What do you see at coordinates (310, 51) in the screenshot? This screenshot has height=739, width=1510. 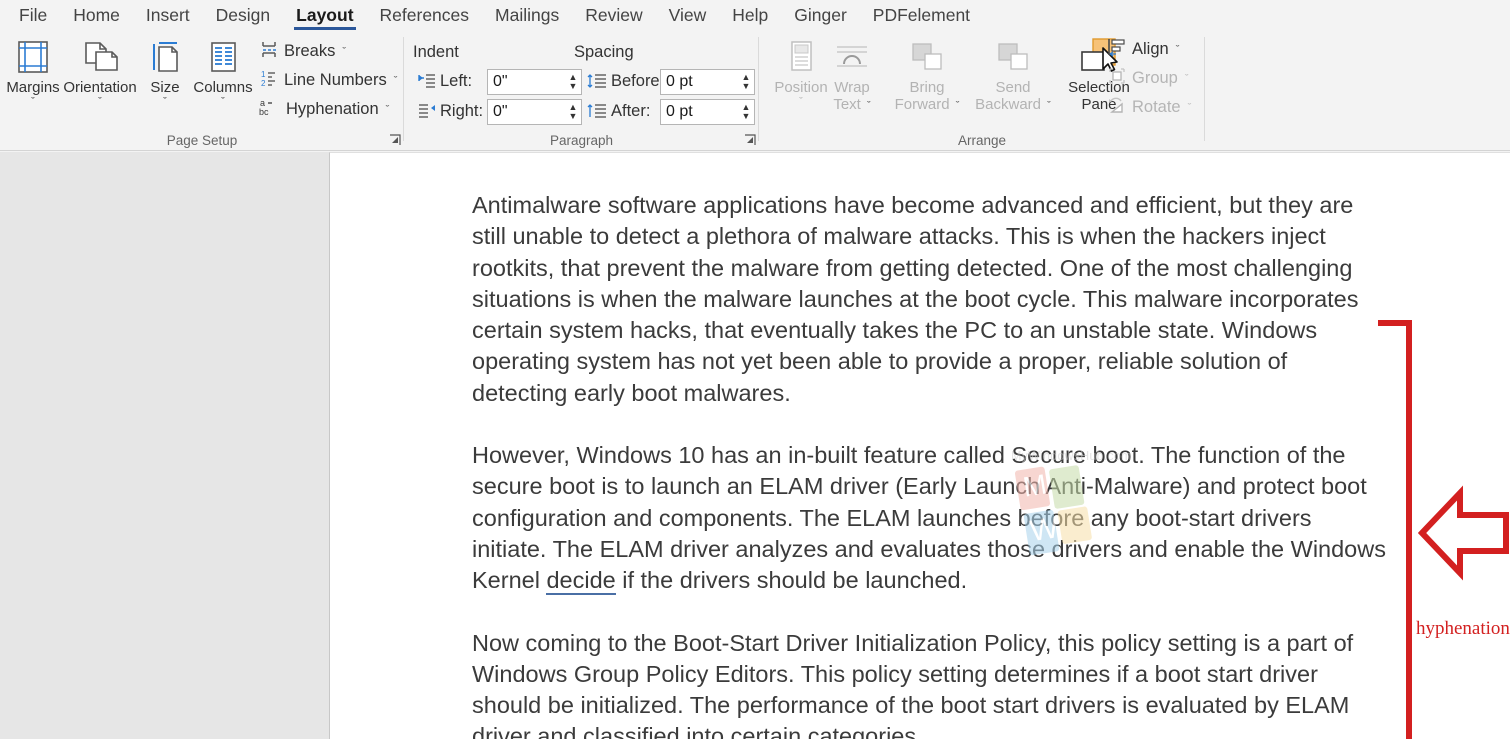 I see `breaks-label: Breaks` at bounding box center [310, 51].